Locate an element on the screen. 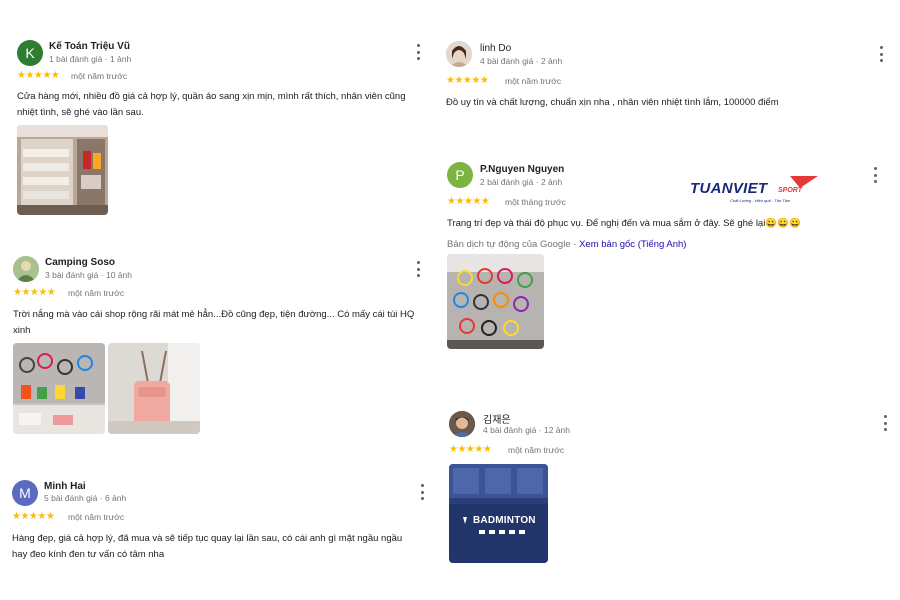 The width and height of the screenshot is (900, 600). review-date: một tháng trước is located at coordinates (535, 202).